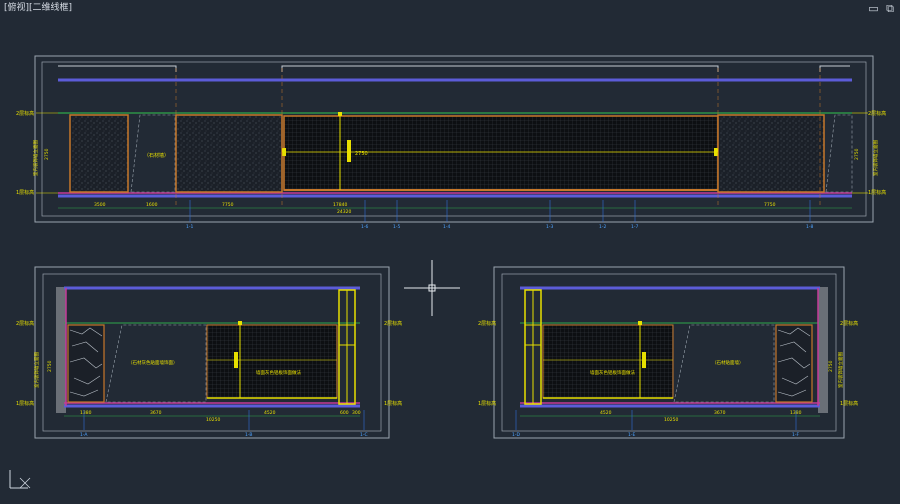 The width and height of the screenshot is (900, 504). I want to click on axis-tag: 1-F, so click(795, 435).